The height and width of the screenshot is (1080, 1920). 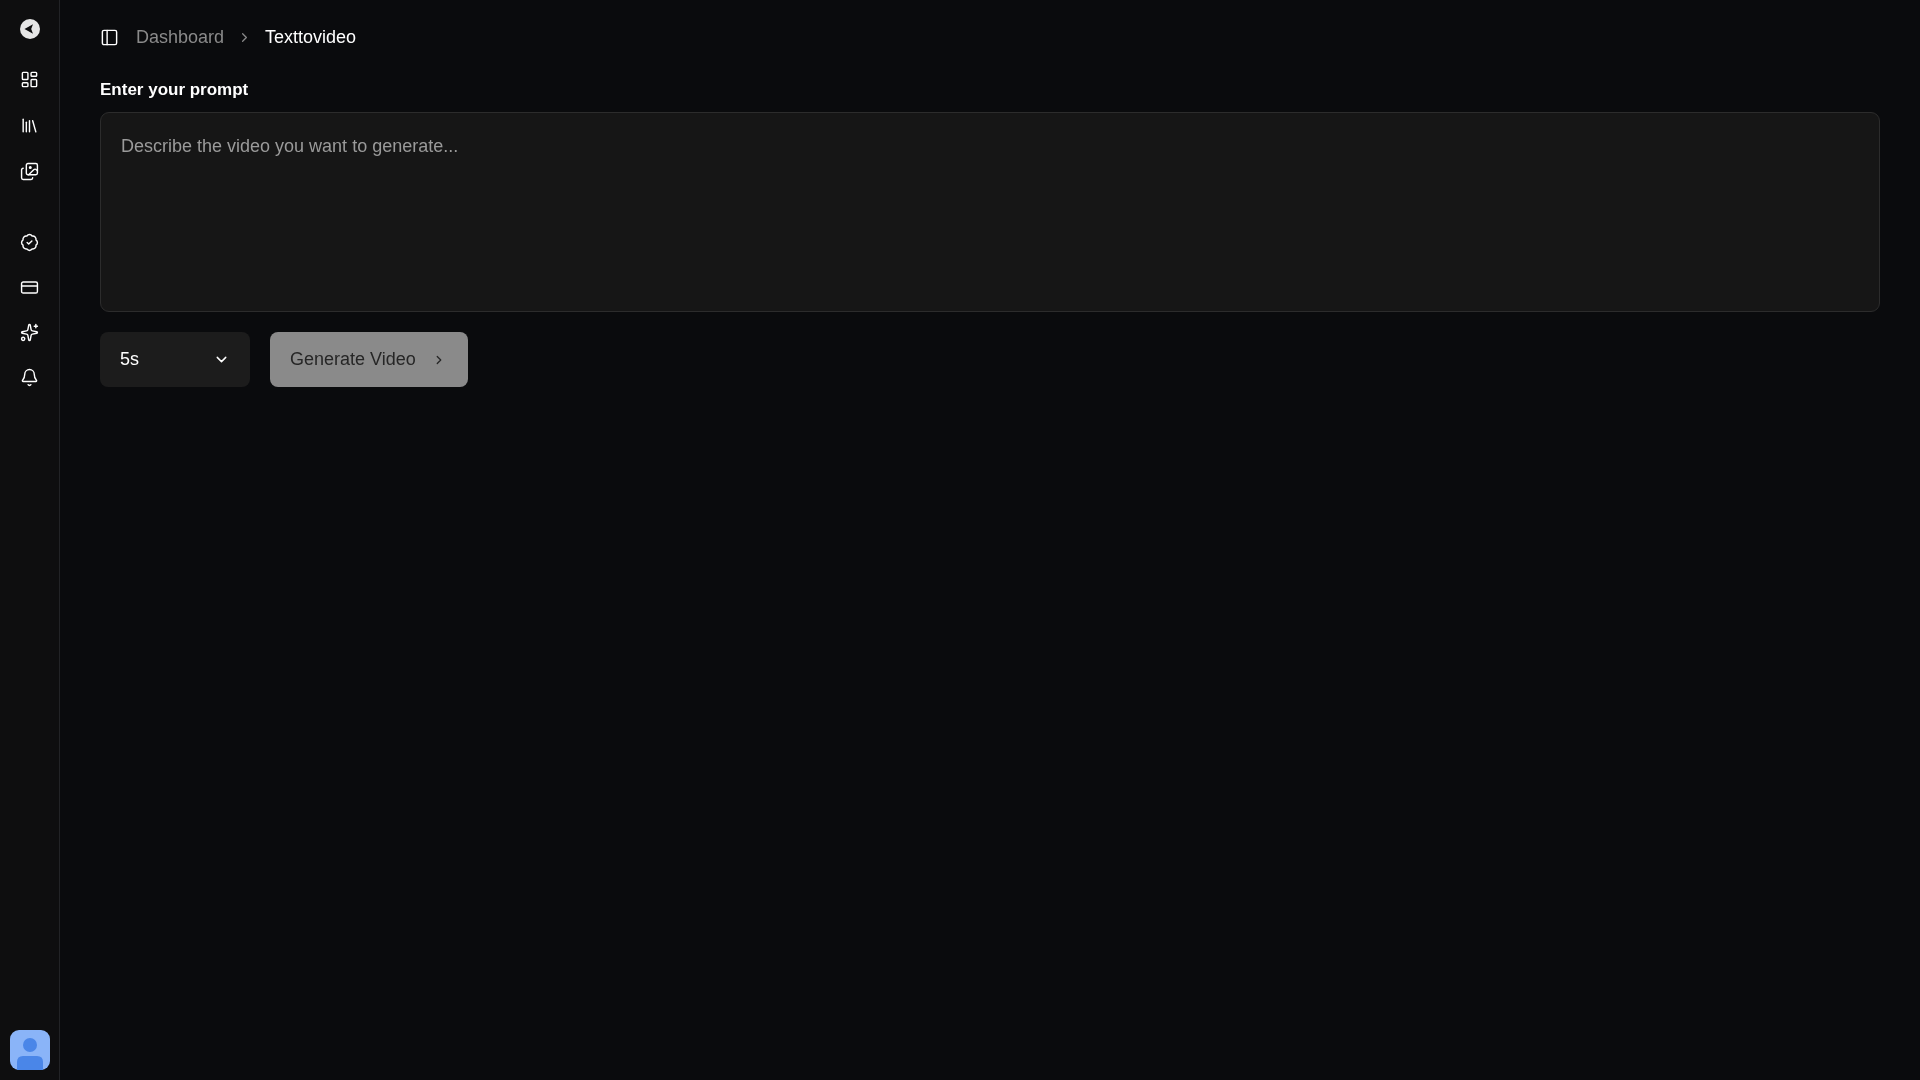 I want to click on badge-check-icon, so click(x=29, y=242).